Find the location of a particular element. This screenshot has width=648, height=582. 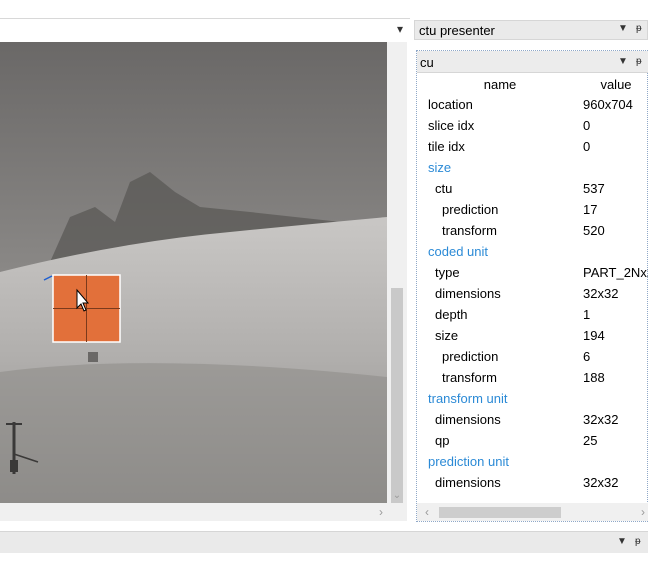

tree-row: prediction 6 is located at coordinates (532, 356).